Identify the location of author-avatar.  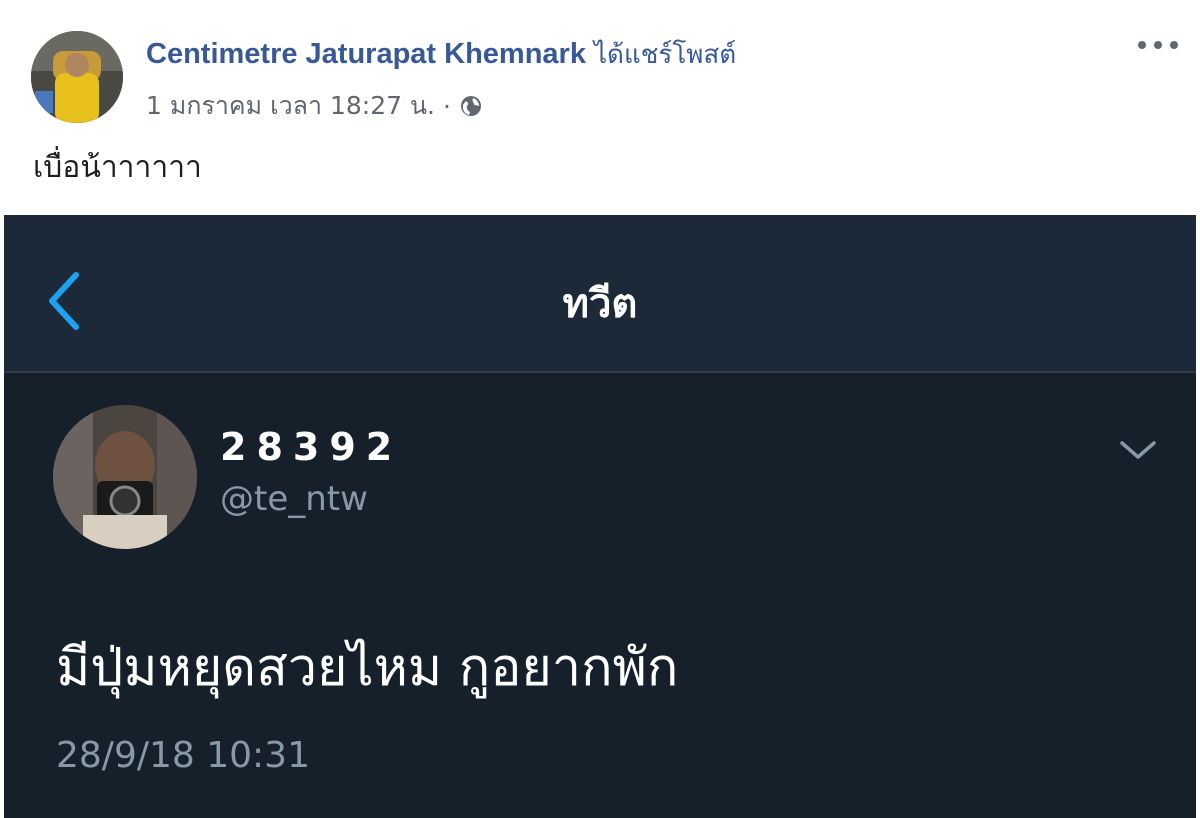
(77, 77).